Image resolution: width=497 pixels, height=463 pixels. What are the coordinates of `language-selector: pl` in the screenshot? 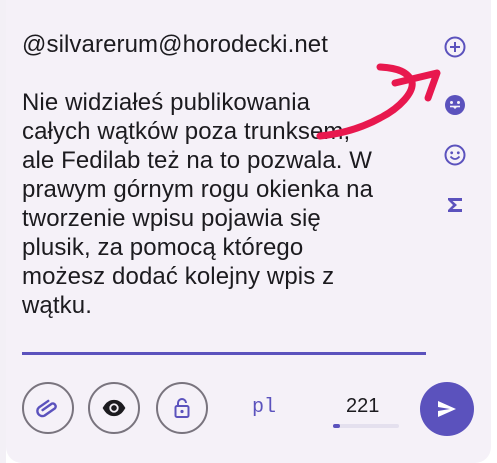 It's located at (264, 407).